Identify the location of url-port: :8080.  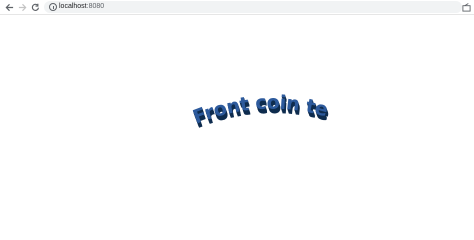
(95, 6).